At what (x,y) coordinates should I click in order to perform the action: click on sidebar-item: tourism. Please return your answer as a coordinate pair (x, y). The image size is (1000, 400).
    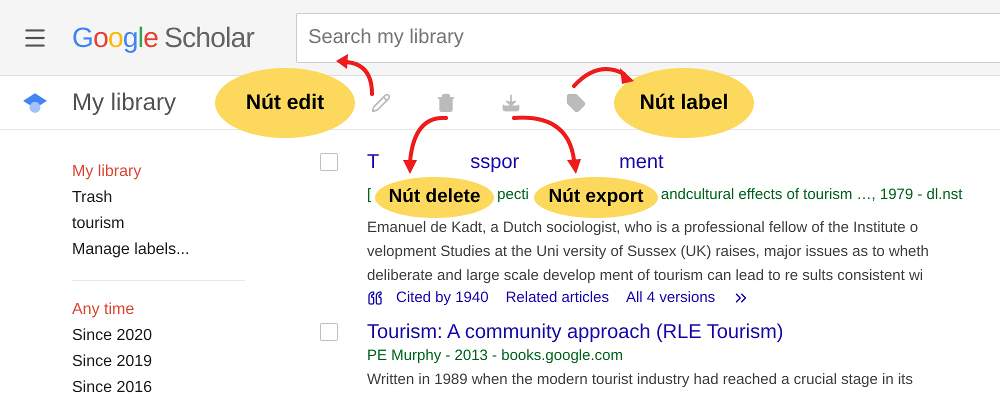
    Looking at the image, I should click on (158, 224).